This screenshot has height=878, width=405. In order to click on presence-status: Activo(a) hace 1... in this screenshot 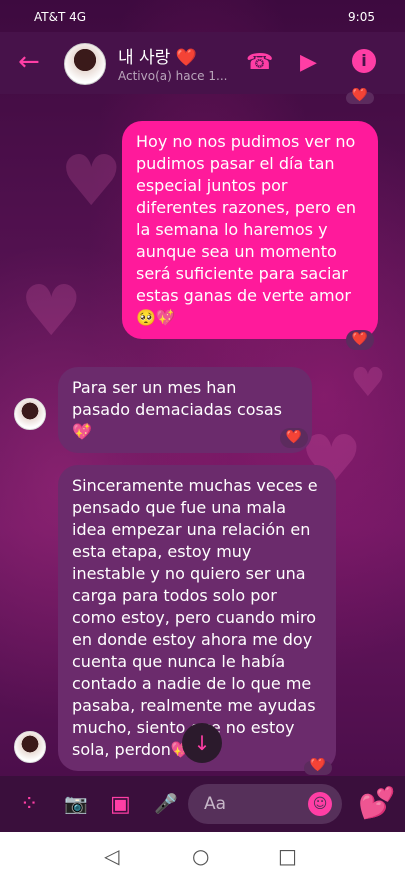, I will do `click(173, 76)`.